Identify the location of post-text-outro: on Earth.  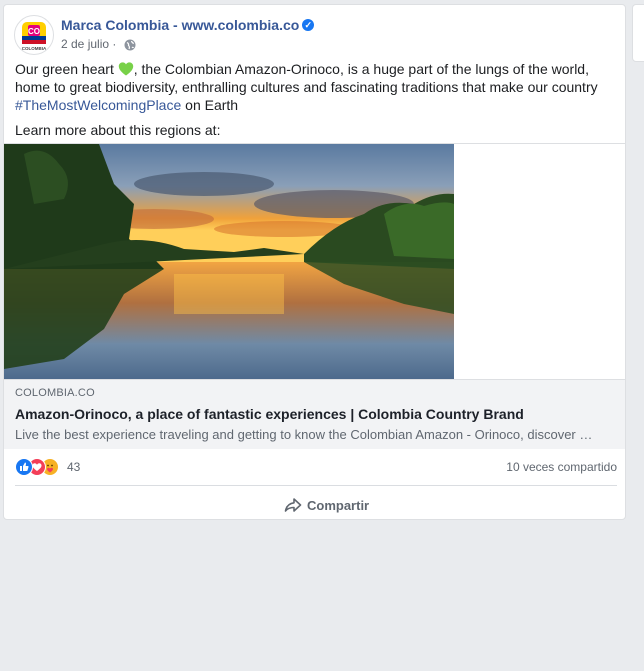
(210, 105).